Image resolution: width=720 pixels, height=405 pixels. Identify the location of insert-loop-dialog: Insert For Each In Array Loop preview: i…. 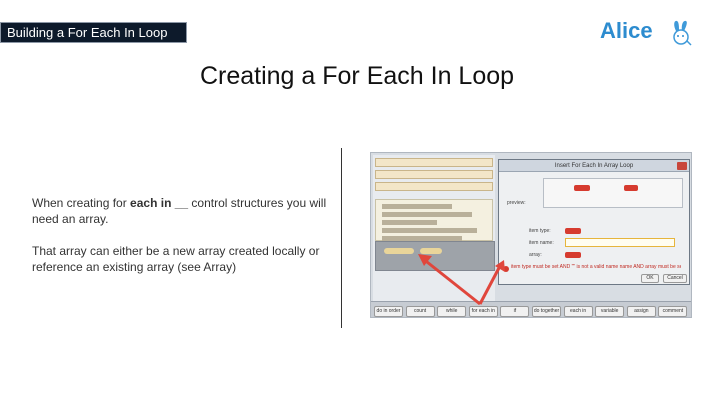
(594, 222).